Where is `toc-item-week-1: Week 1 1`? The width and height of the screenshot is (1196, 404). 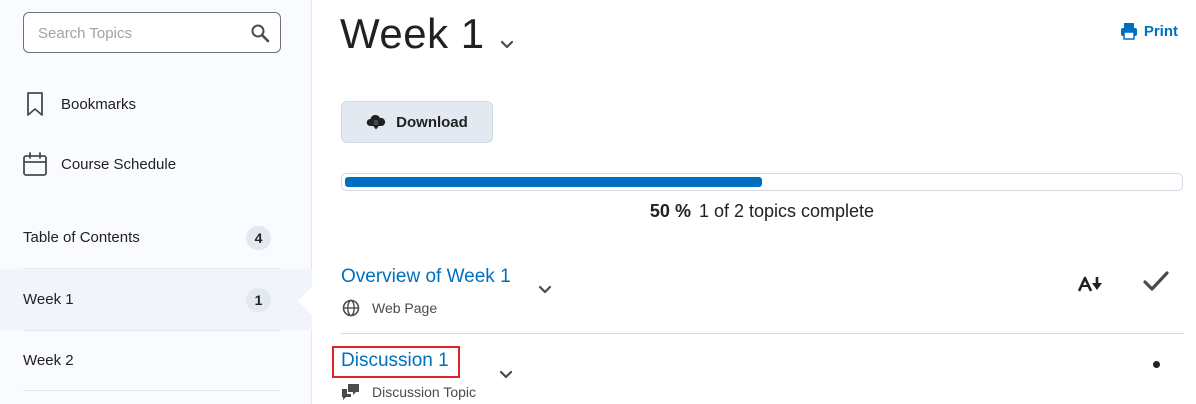
toc-item-week-1: Week 1 1 is located at coordinates (156, 299).